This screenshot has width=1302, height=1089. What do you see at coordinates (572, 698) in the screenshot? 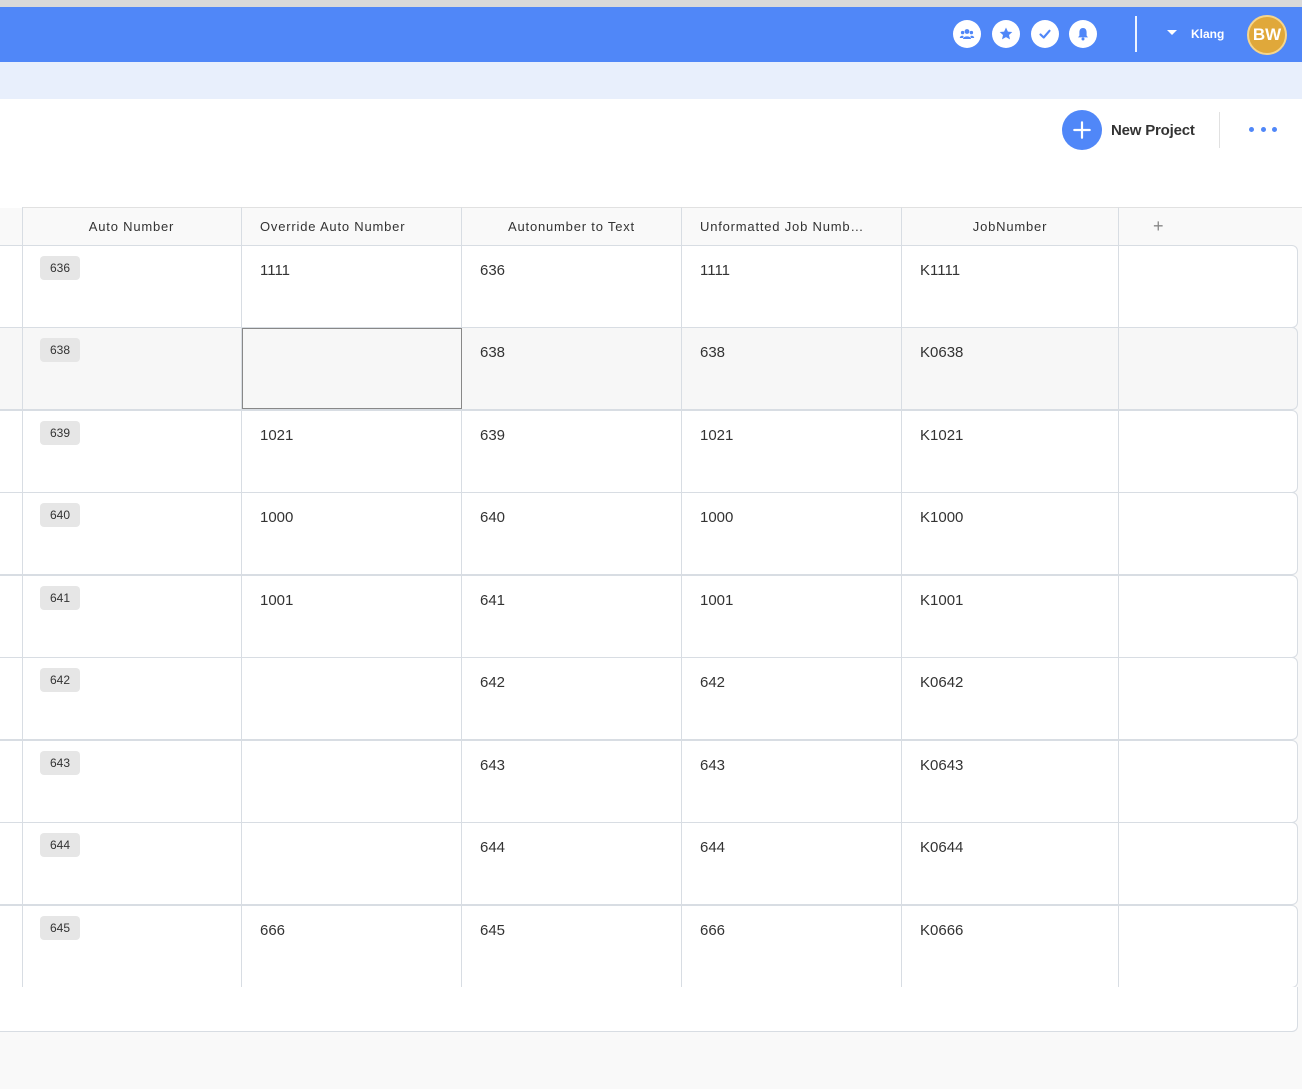
I see `autonumber-to-text-cell: 642` at bounding box center [572, 698].